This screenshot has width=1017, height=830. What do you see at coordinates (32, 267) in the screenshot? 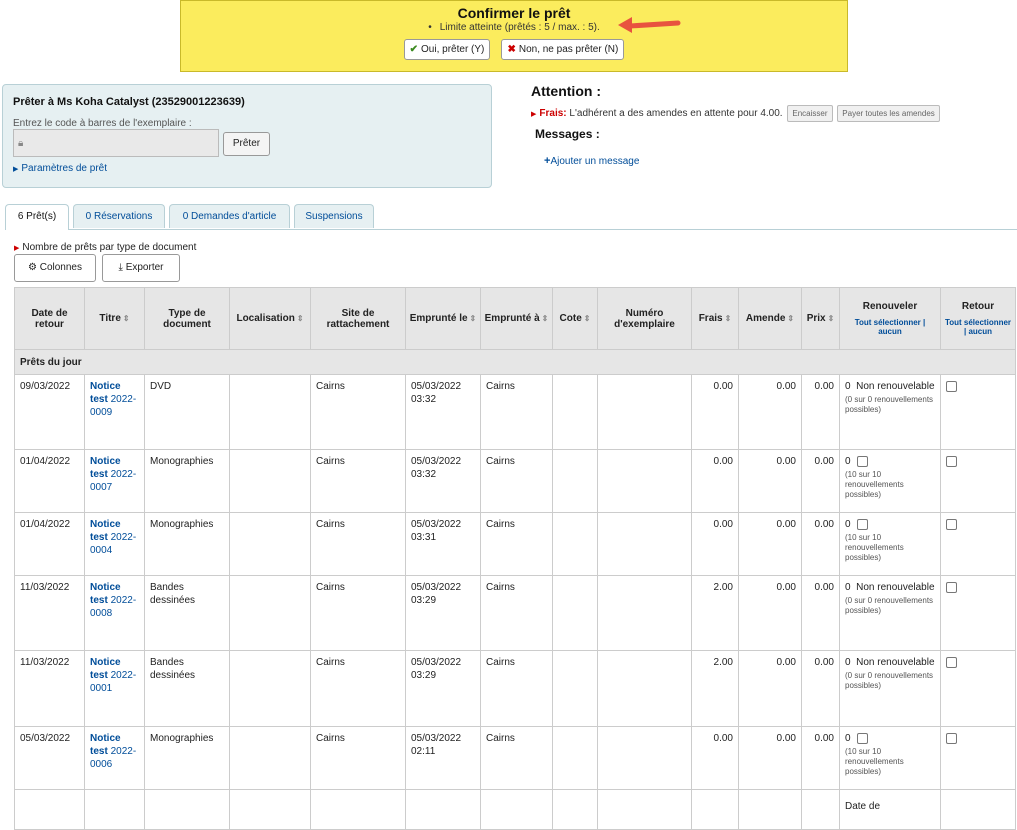
I see `gear-icon: ⚙` at bounding box center [32, 267].